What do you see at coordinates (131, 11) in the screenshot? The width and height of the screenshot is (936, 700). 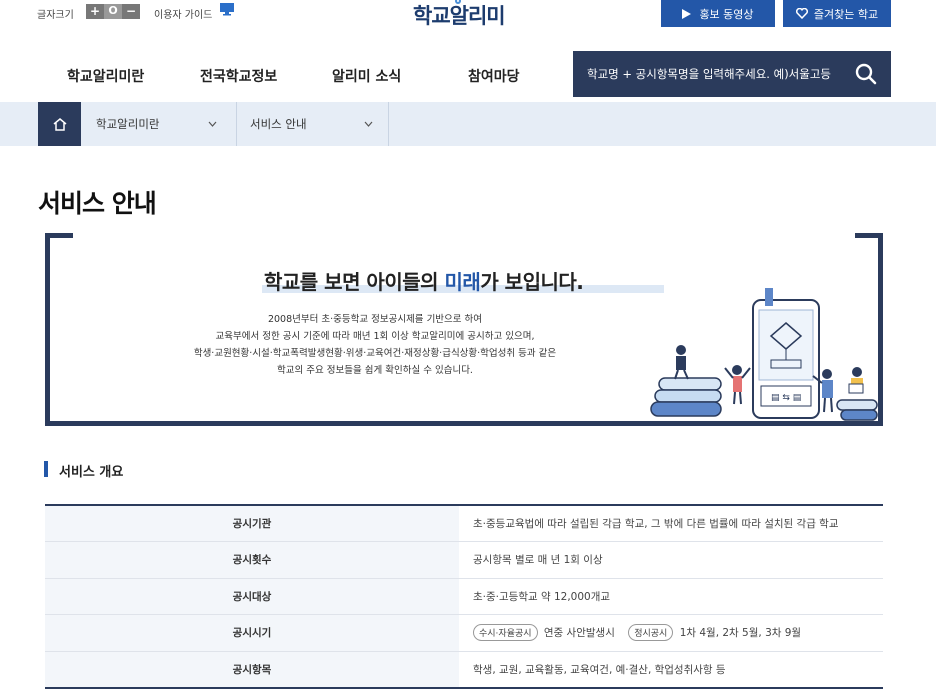 I see `font-decrease-button: −` at bounding box center [131, 11].